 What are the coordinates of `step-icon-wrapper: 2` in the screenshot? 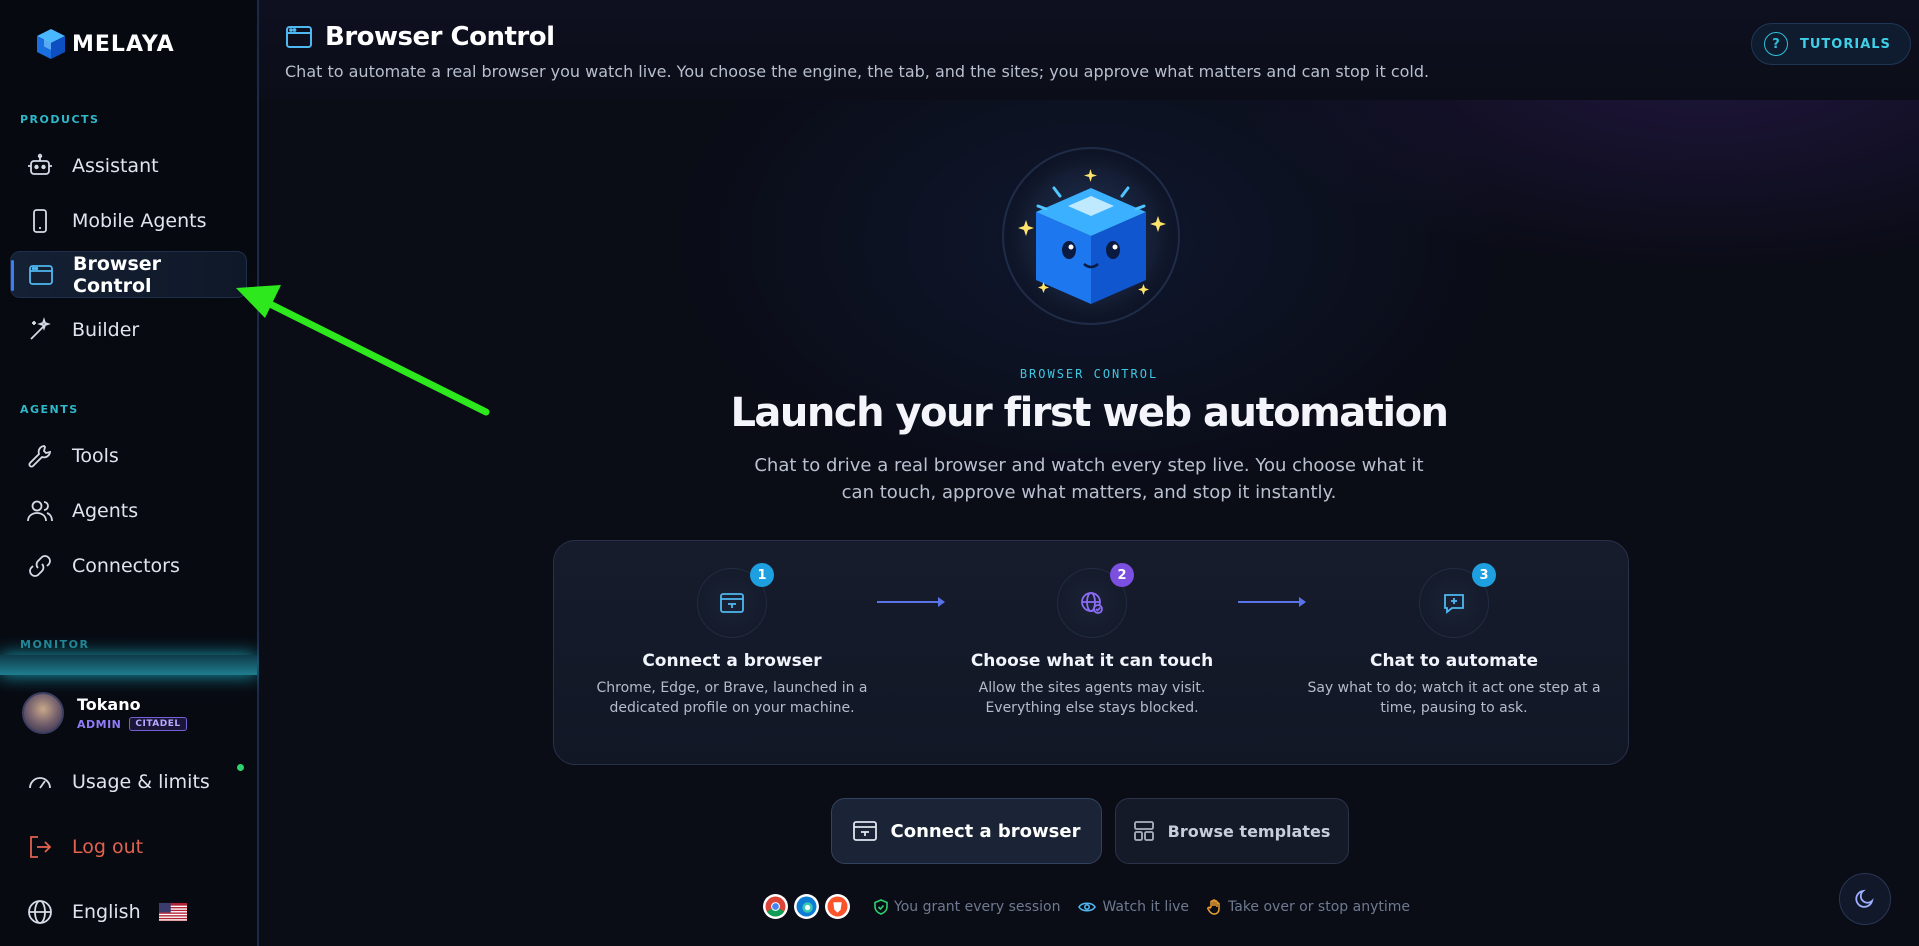 It's located at (1095, 600).